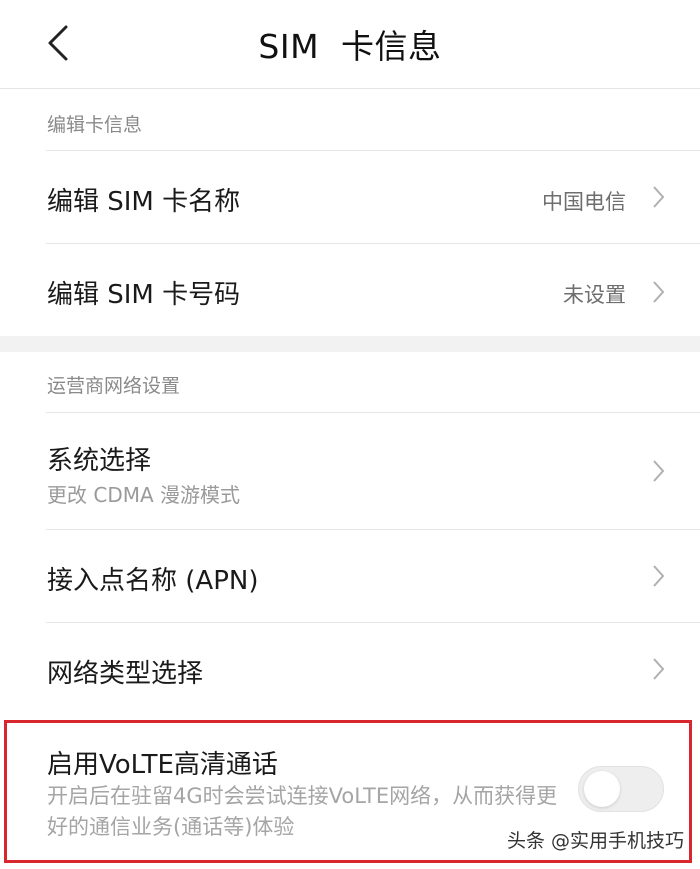 Image resolution: width=700 pixels, height=869 pixels. Describe the element at coordinates (114, 386) in the screenshot. I see `section-label-carrier-network: 运营商网络设置` at that location.